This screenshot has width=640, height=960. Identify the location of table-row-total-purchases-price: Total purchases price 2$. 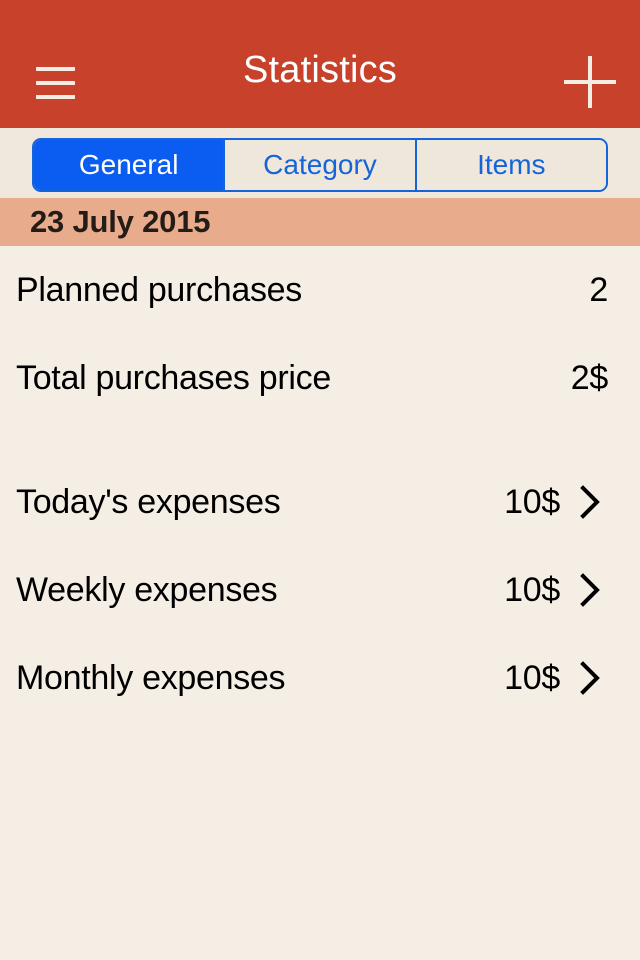
(320, 378).